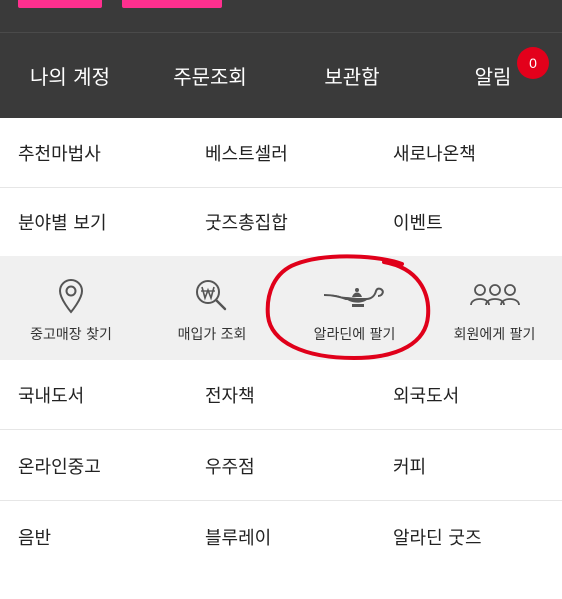  I want to click on menu-aladin-goods: 알라딘 굿즈, so click(475, 537).